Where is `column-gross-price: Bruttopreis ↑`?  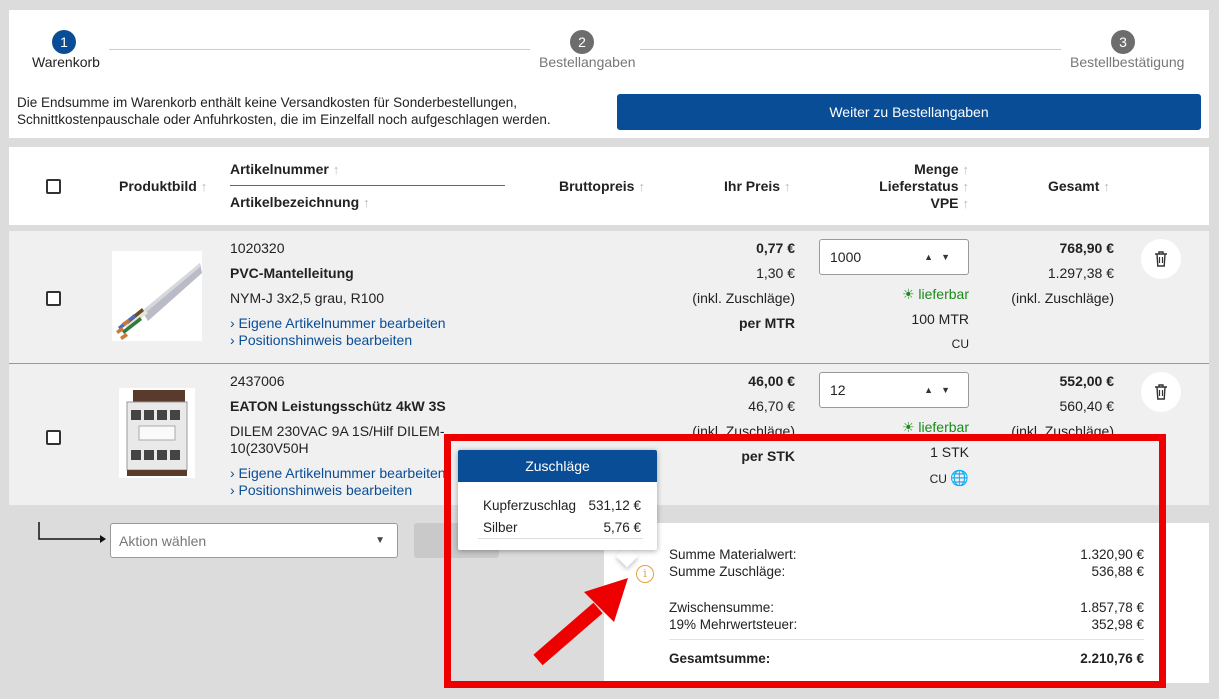
column-gross-price: Bruttopreis ↑ is located at coordinates (602, 186).